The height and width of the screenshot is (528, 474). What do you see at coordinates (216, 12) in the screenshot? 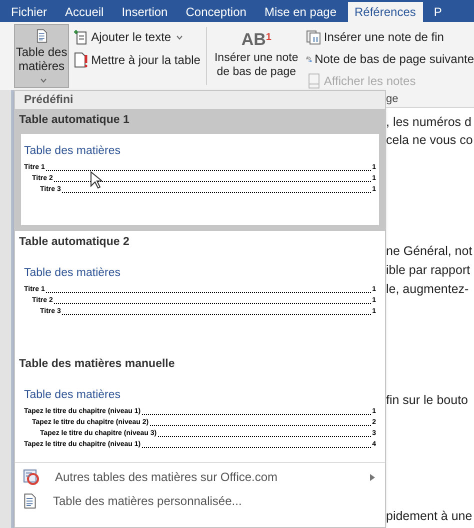
I see `ribbon-tab: Conception` at bounding box center [216, 12].